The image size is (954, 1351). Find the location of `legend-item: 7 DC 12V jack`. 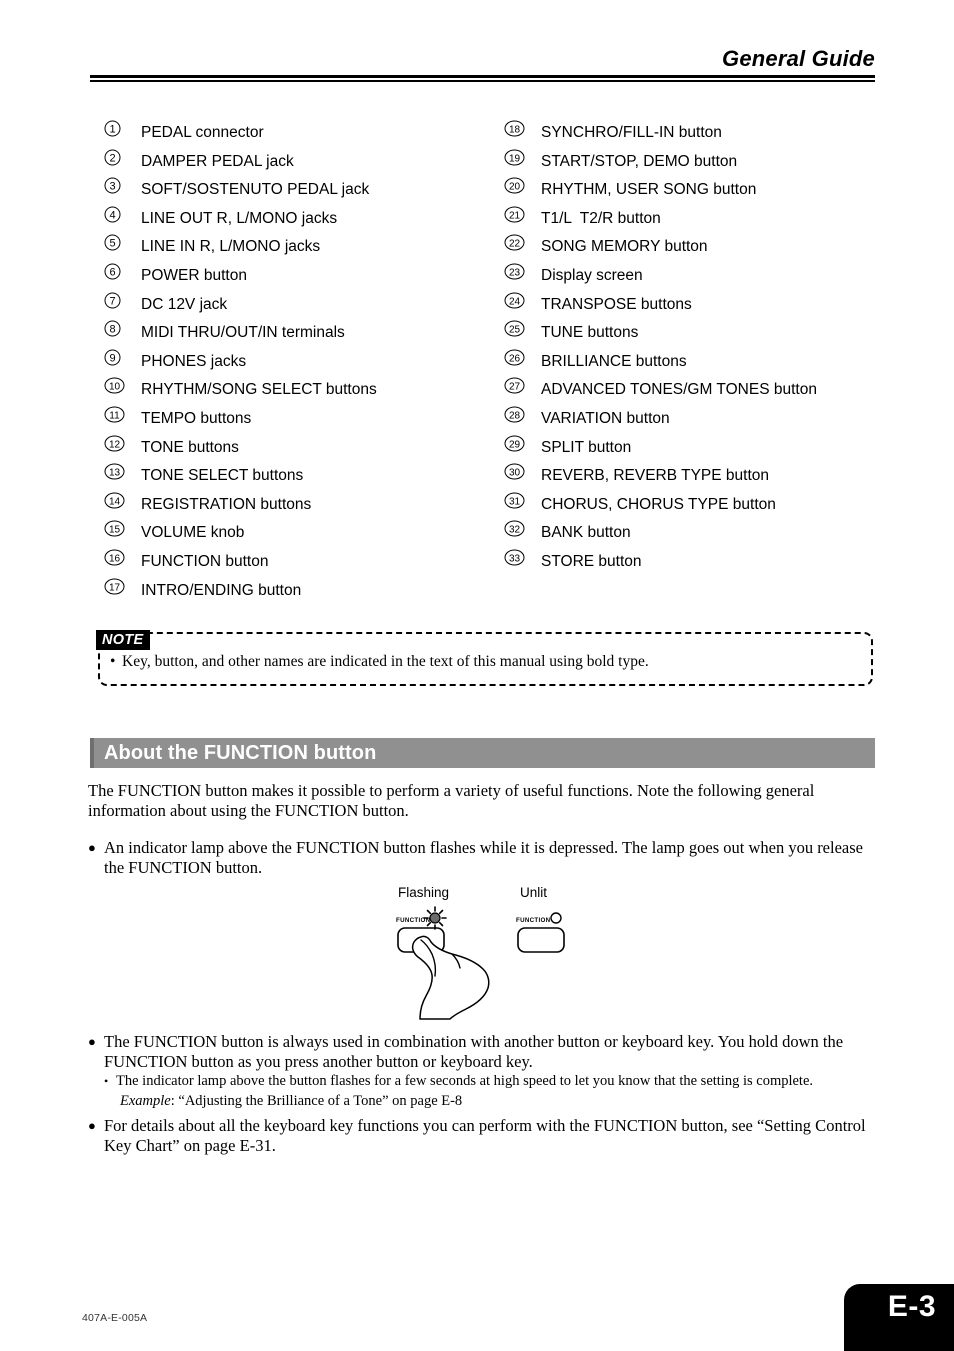

legend-item: 7 DC 12V jack is located at coordinates (295, 304).